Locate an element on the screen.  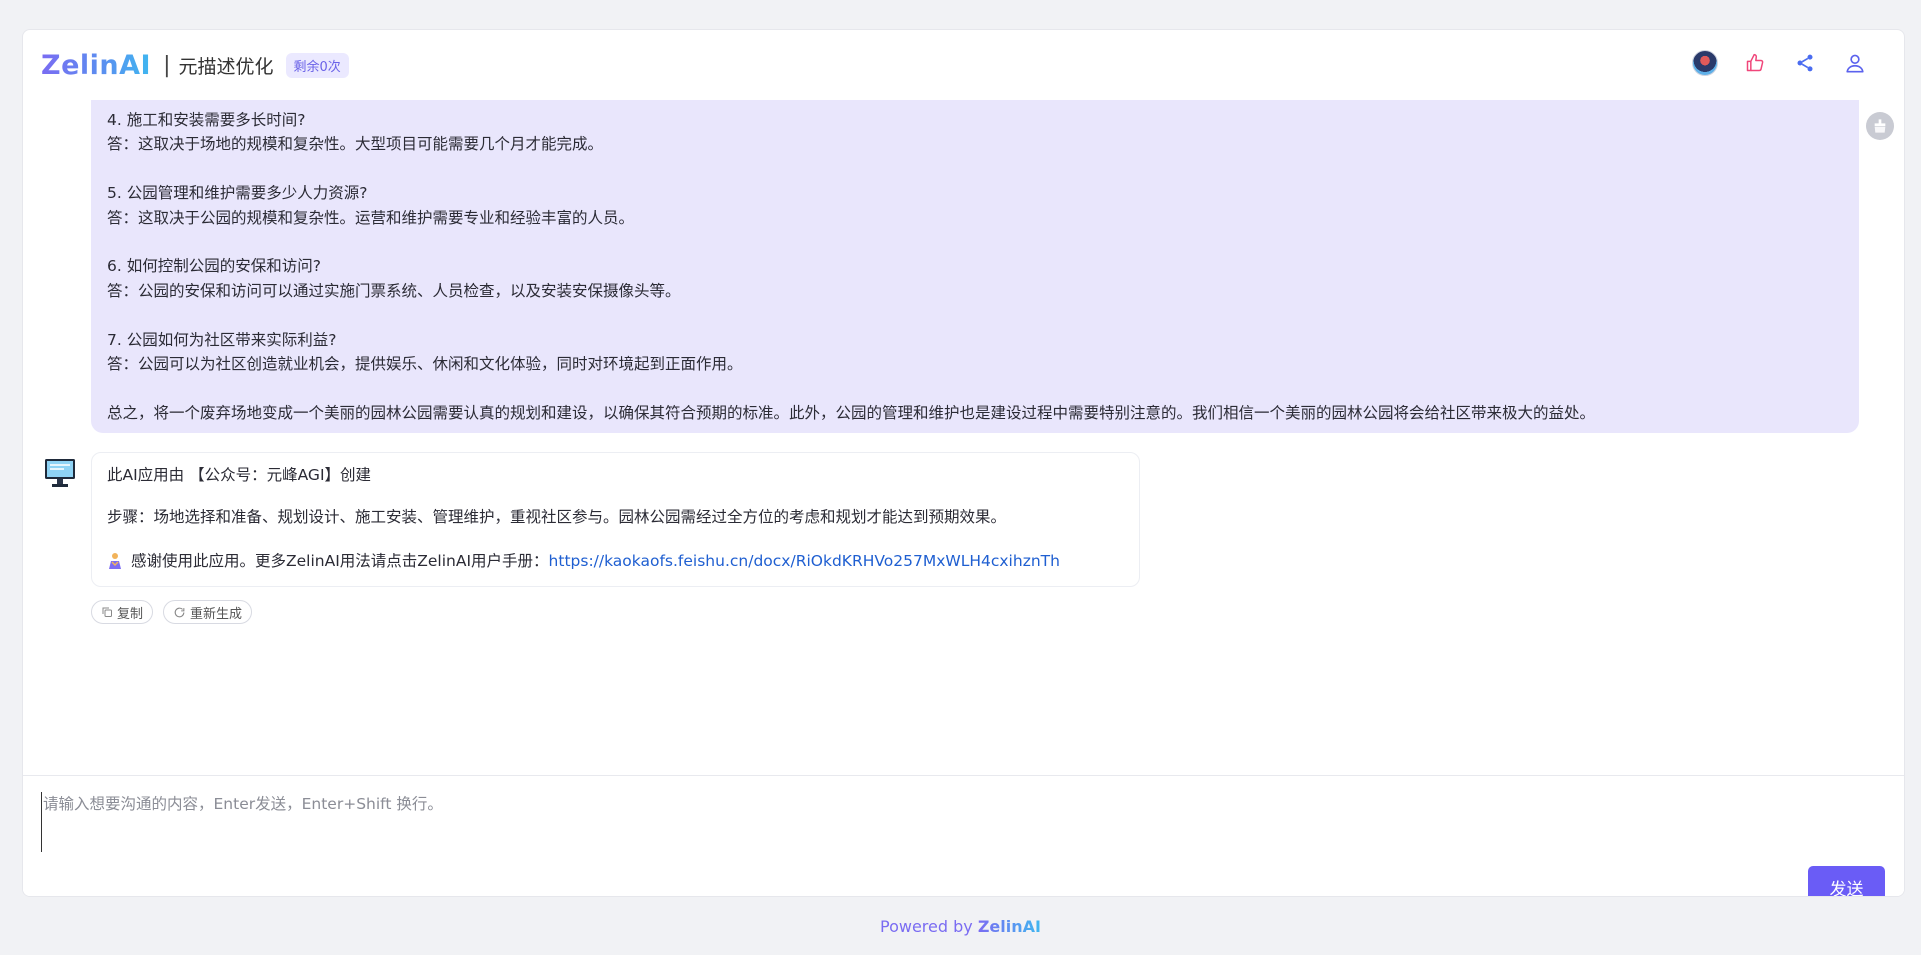
user-button is located at coordinates (1855, 63).